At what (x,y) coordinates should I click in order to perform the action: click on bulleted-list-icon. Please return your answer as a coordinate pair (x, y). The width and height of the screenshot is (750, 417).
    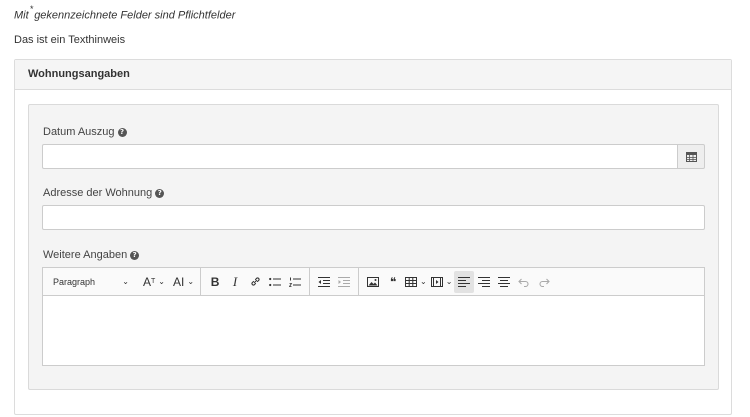
    Looking at the image, I should click on (275, 281).